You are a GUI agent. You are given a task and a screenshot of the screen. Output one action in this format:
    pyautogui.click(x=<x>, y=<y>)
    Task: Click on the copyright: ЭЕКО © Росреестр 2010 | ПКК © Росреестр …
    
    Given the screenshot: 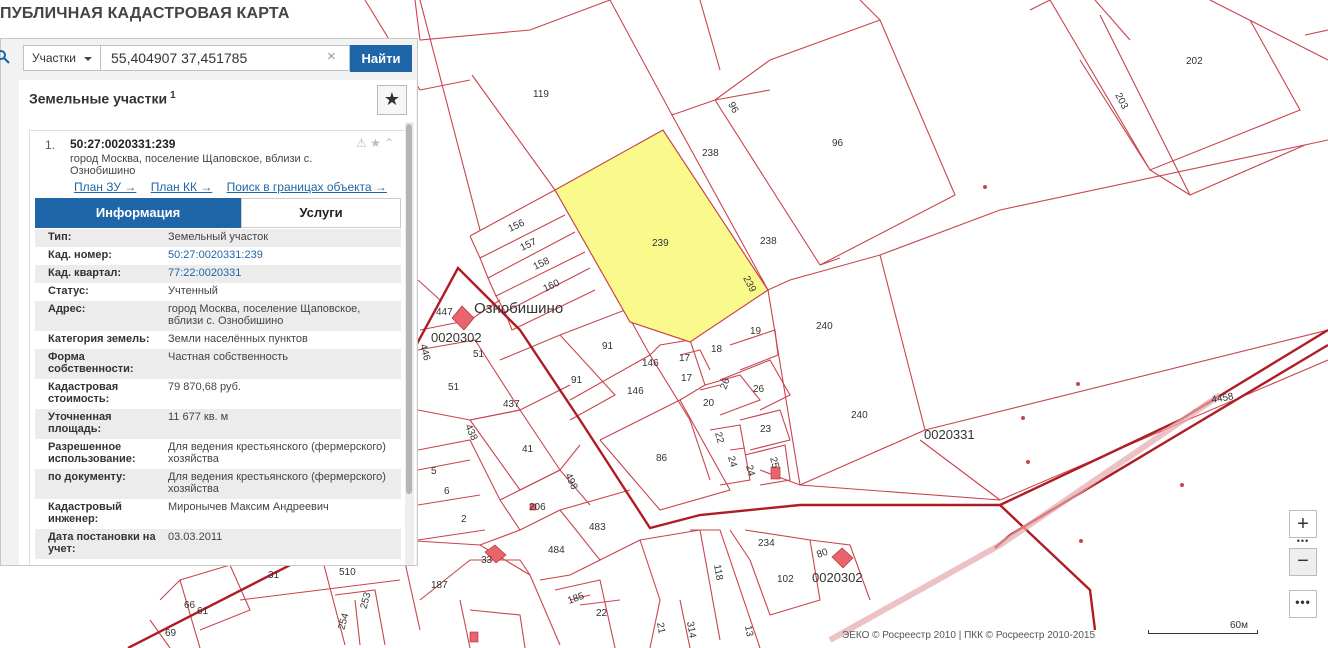 What is the action you would take?
    pyautogui.click(x=969, y=635)
    